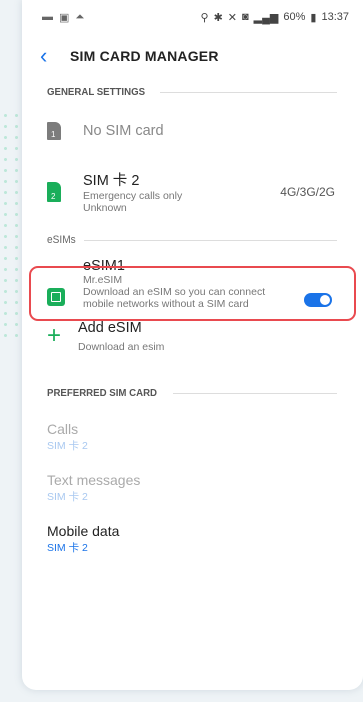  I want to click on section-esims: eSIMs, so click(192, 240).